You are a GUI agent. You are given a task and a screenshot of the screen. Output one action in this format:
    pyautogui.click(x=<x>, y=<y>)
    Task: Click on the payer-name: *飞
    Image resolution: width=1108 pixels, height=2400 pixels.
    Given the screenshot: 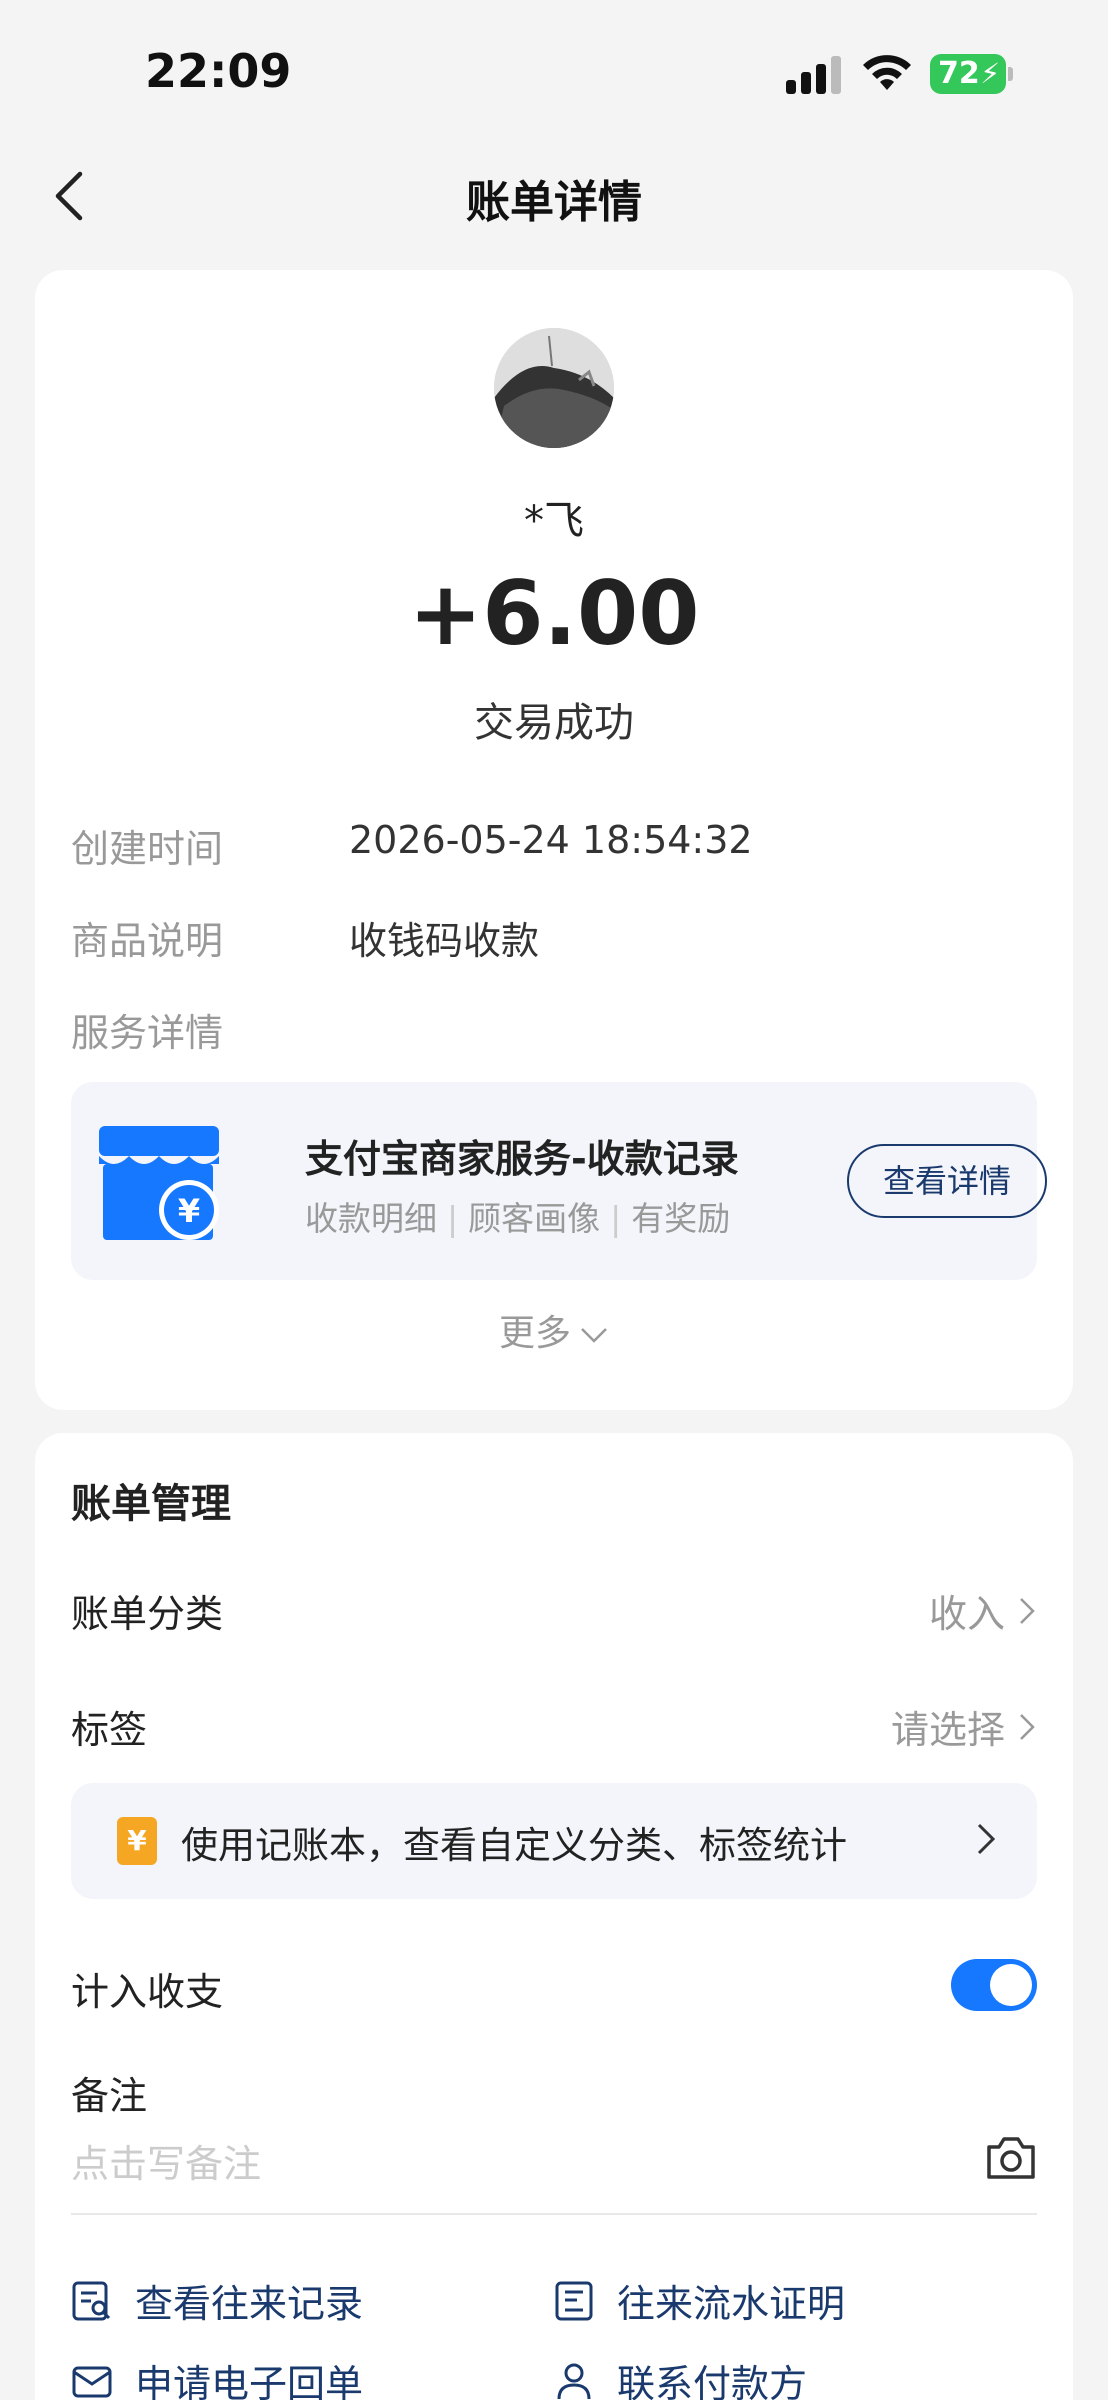 What is the action you would take?
    pyautogui.click(x=554, y=521)
    